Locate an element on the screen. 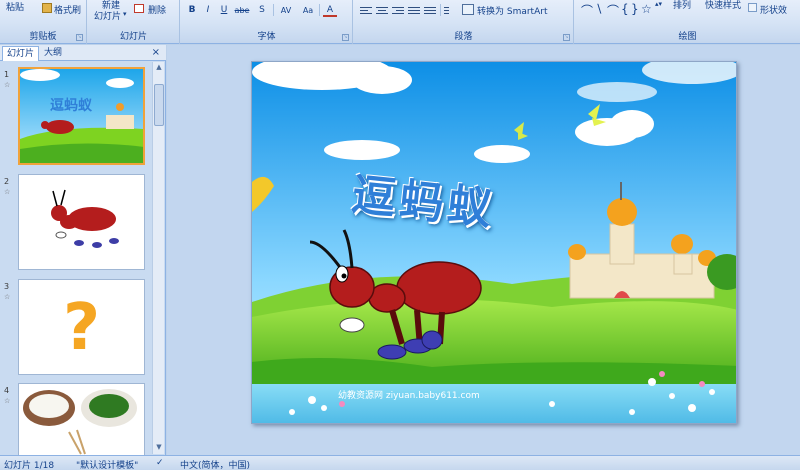 The height and width of the screenshot is (470, 800). brace-left-icon: { is located at coordinates (625, 9).